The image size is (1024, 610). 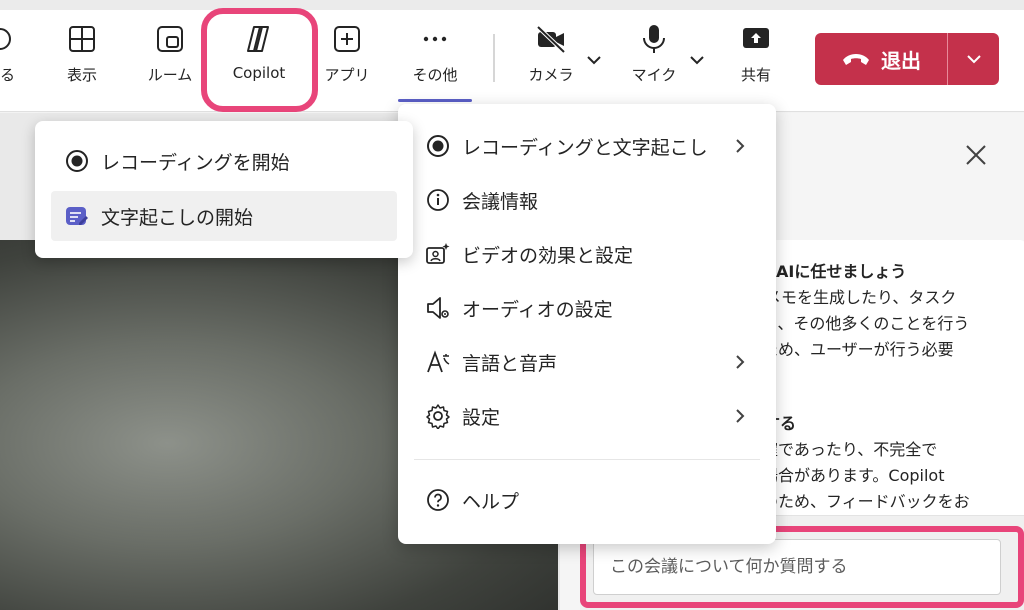 I want to click on menu-divider, so click(x=587, y=459).